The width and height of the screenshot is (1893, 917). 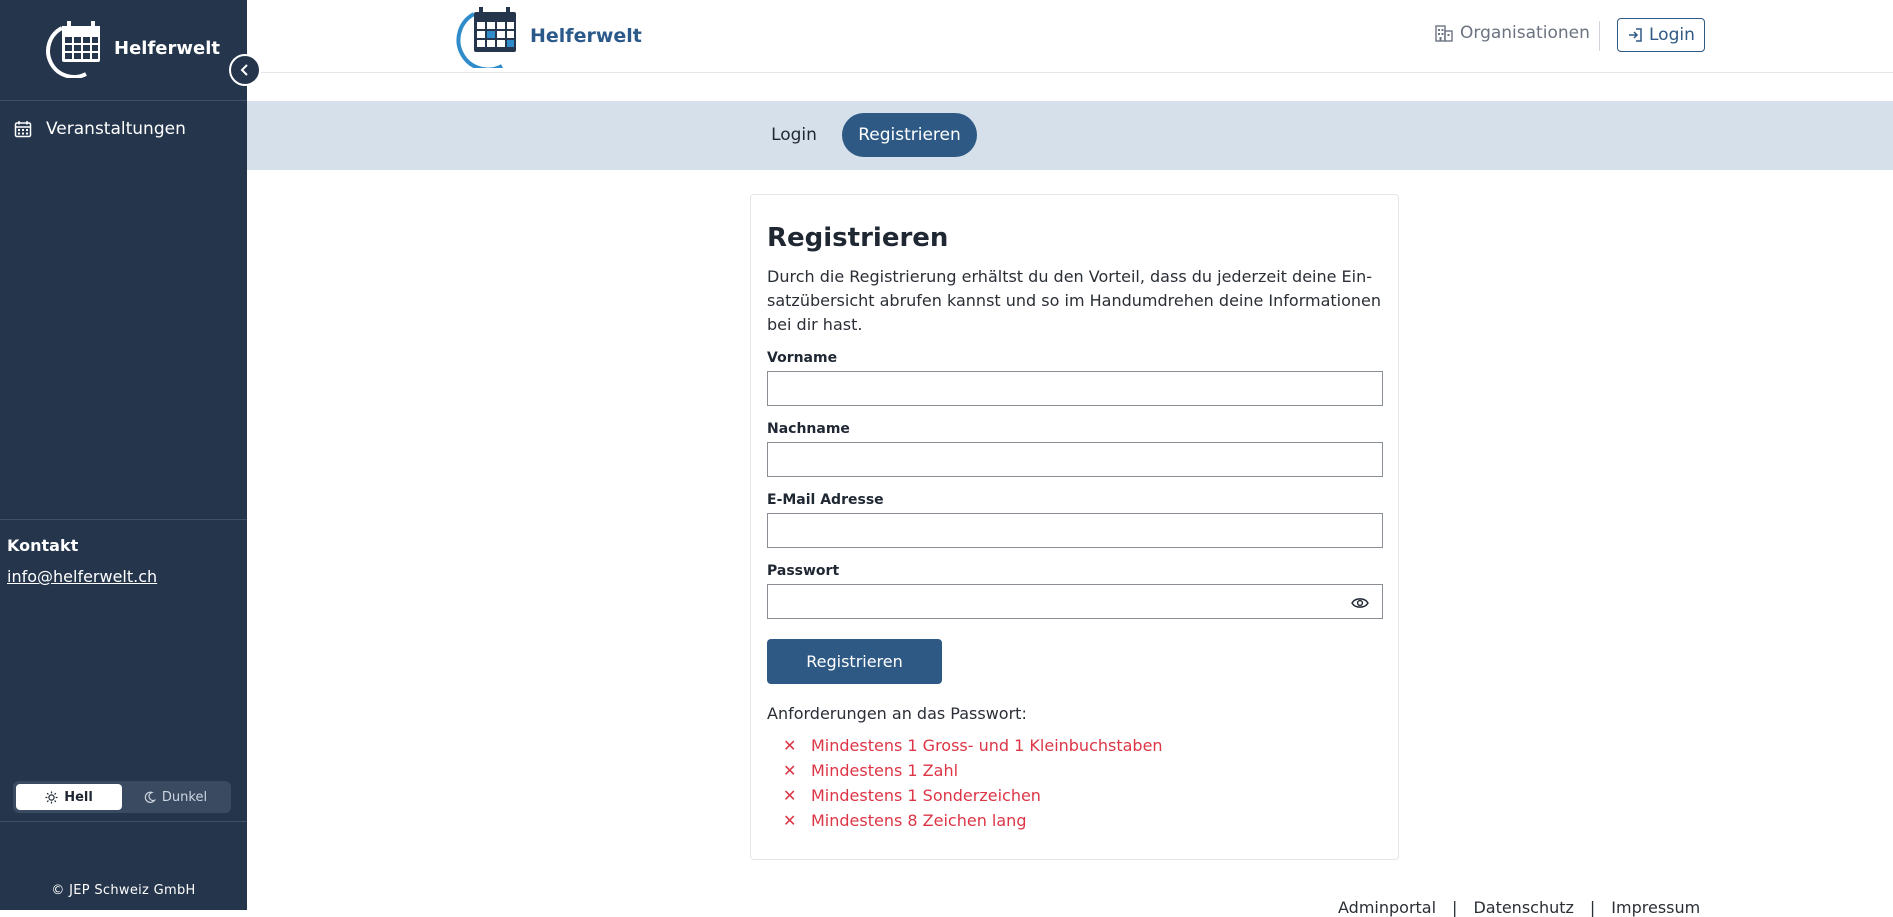 I want to click on header-logo: Helferwelt, so click(x=546, y=36).